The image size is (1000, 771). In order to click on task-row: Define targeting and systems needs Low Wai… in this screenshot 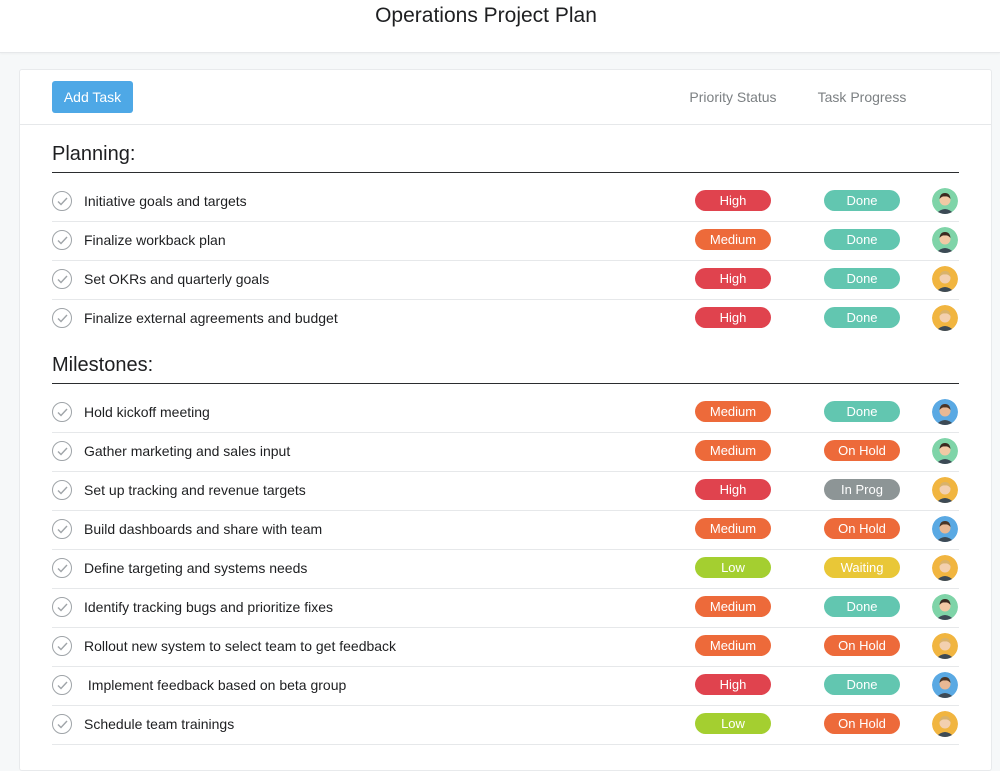, I will do `click(505, 569)`.